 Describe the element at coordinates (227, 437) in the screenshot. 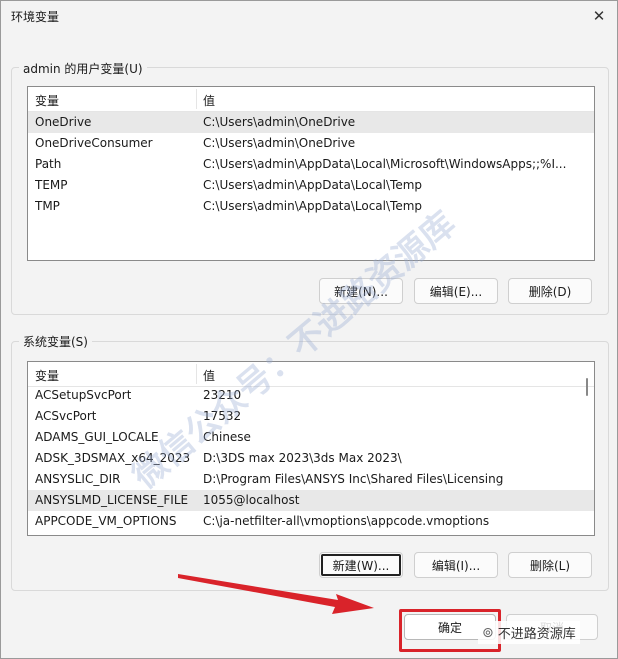

I see `var-value: Chinese` at that location.